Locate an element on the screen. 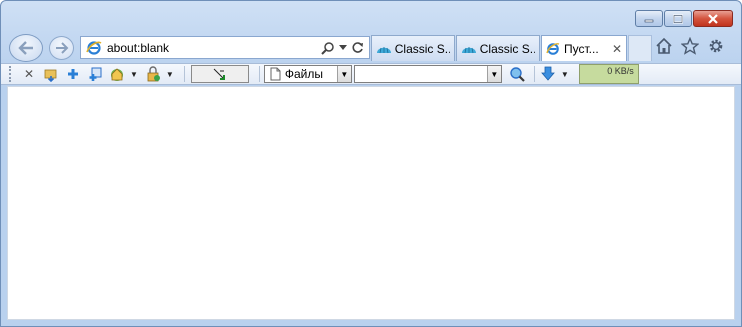 This screenshot has height=327, width=742. minimize-button is located at coordinates (649, 18).